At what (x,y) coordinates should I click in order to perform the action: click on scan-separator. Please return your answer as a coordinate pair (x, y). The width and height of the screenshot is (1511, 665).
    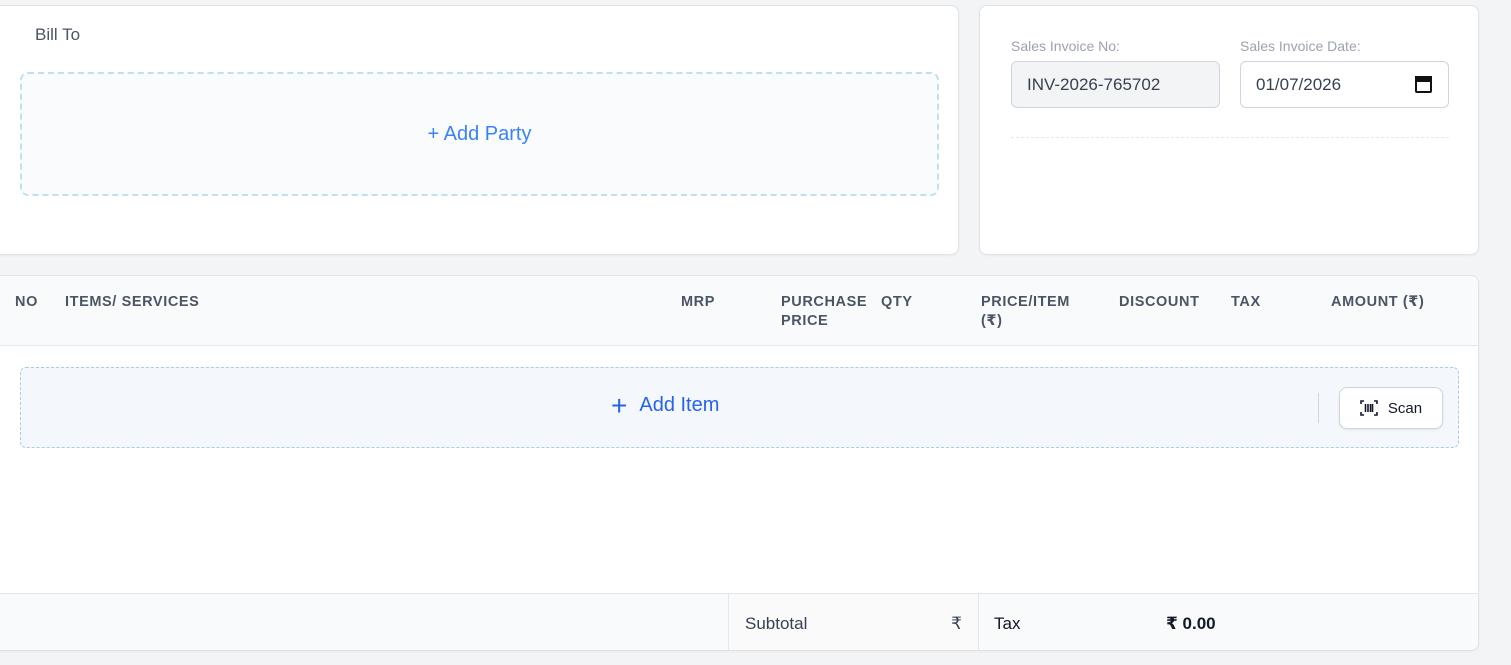
    Looking at the image, I should click on (1318, 408).